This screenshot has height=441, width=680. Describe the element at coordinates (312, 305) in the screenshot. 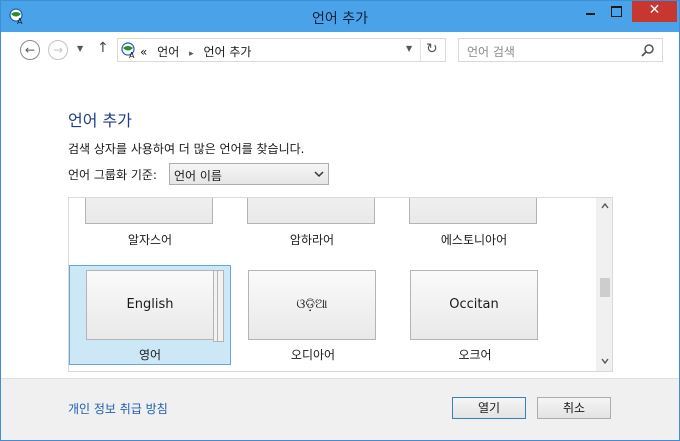

I see `language-tile-preview: ଓଡ଼ିଆ` at that location.